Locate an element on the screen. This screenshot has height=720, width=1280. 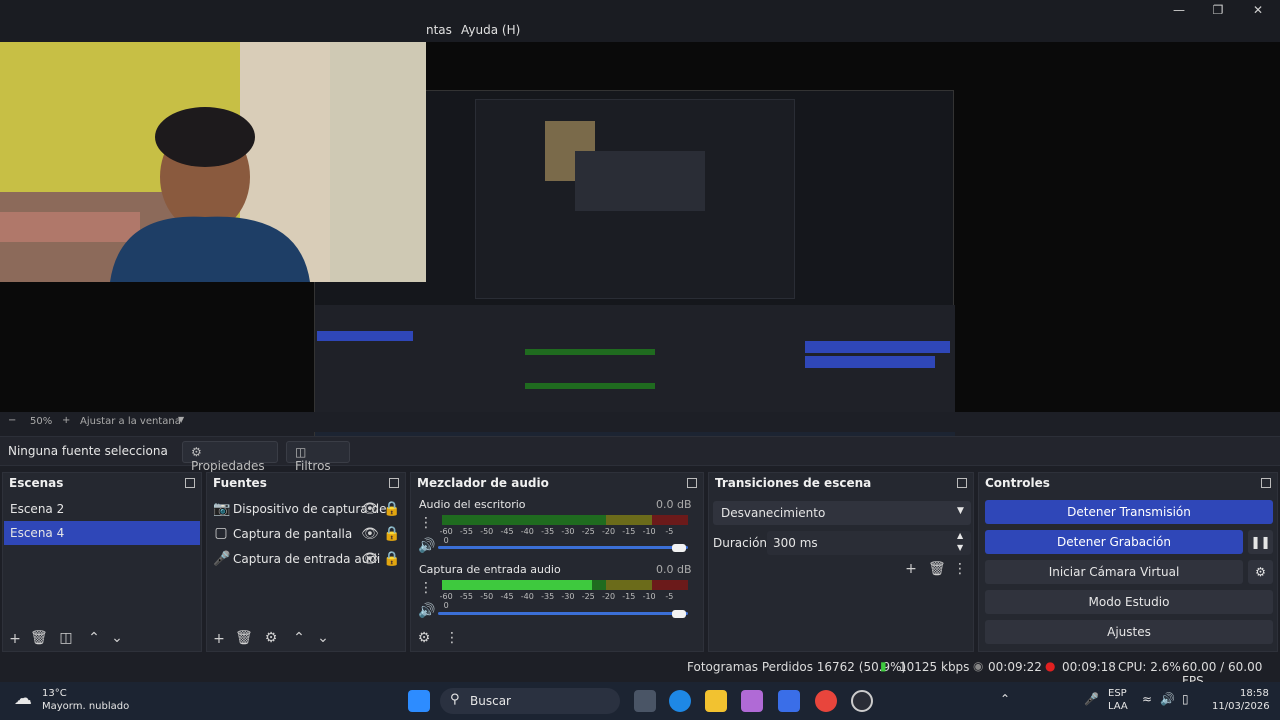
search-icon: ⚲ is located at coordinates (455, 699).